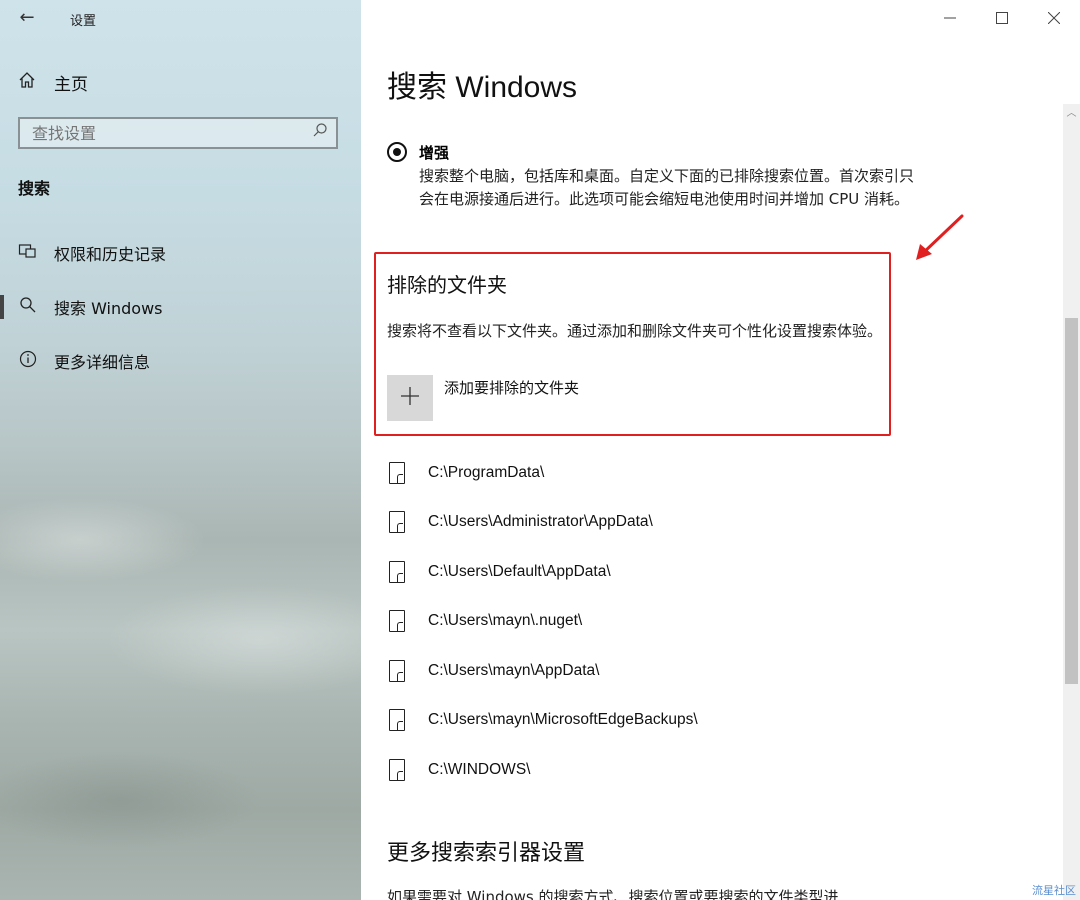  I want to click on minimize-icon, so click(950, 18).